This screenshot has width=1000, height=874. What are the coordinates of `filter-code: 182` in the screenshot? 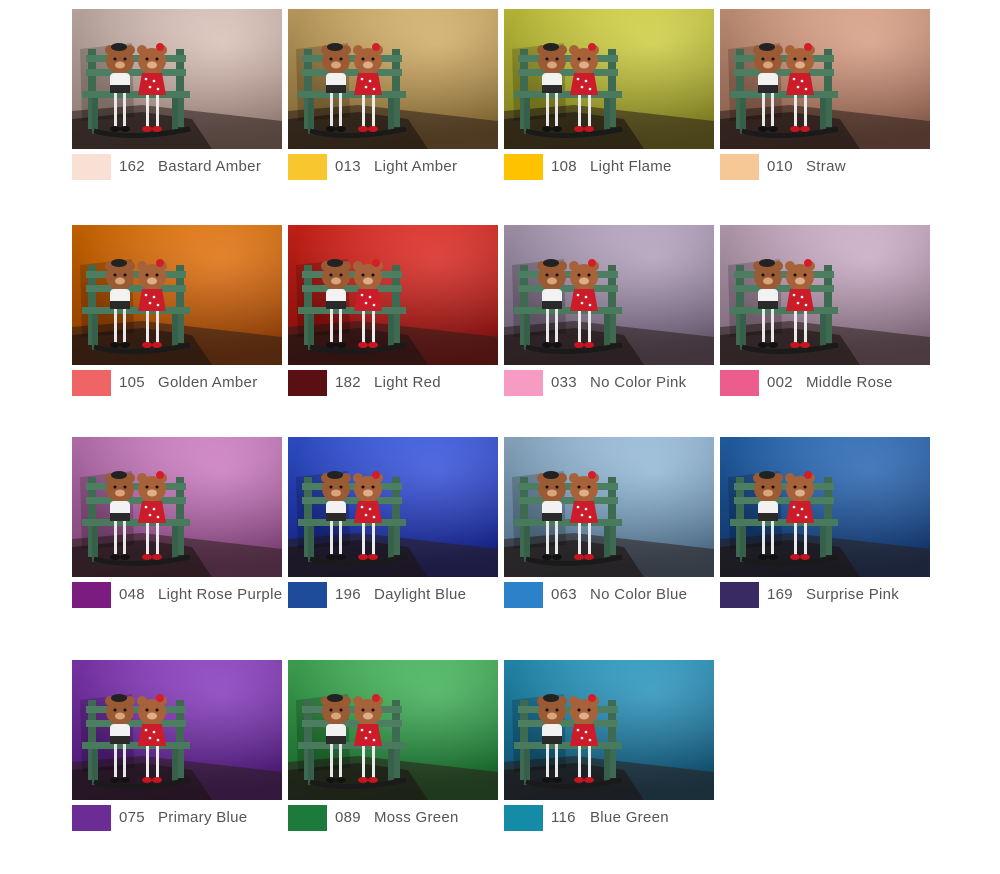 It's located at (348, 382).